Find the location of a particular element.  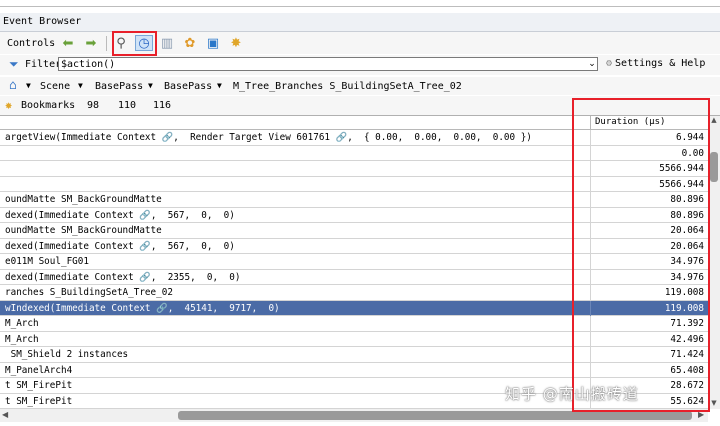

title-strip is located at coordinates (360, 6).